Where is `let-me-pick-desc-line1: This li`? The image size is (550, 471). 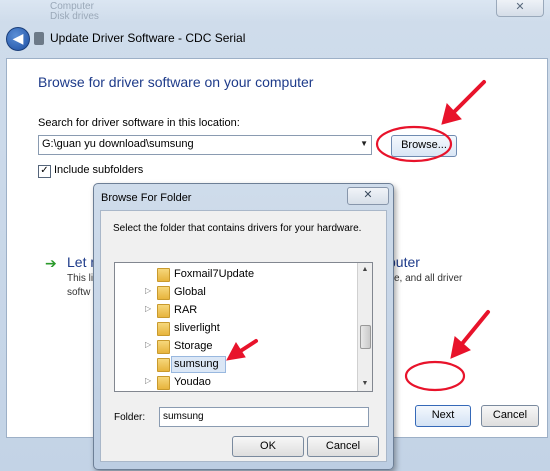 let-me-pick-desc-line1: This li is located at coordinates (80, 278).